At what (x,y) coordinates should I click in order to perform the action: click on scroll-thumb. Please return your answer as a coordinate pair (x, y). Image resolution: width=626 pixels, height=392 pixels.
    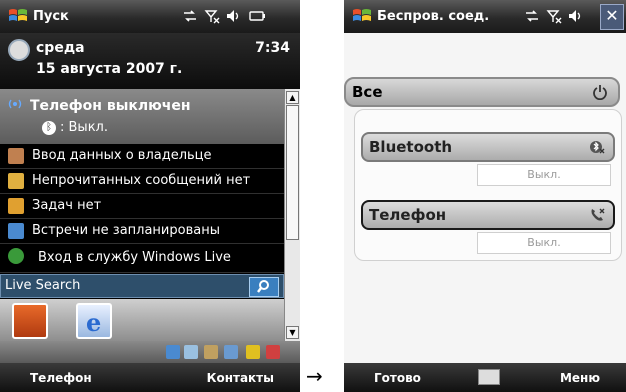
    Looking at the image, I should click on (292, 172).